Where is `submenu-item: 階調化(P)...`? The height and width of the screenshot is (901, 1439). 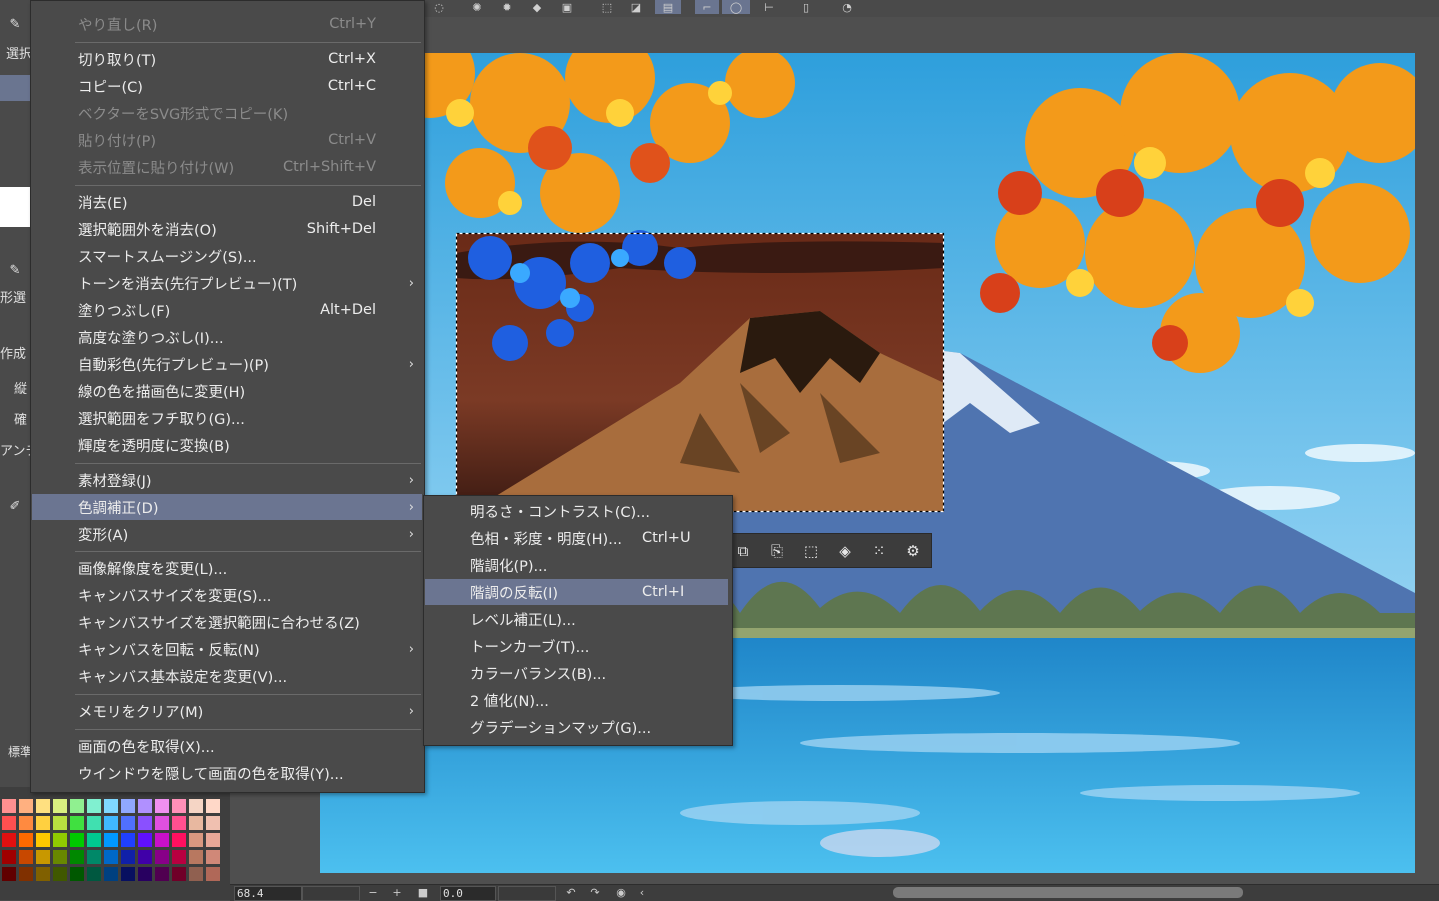
submenu-item: 階調化(P)... is located at coordinates (576, 565).